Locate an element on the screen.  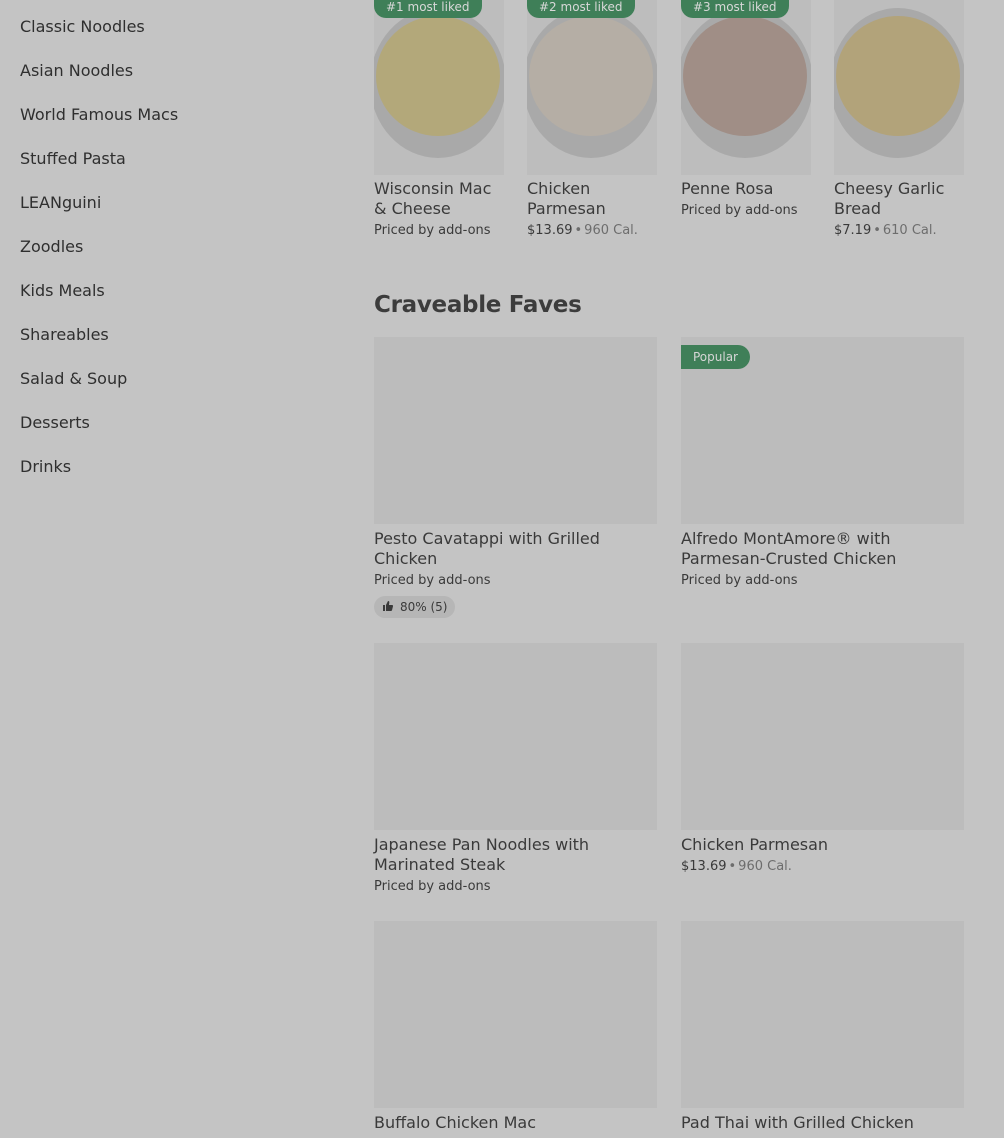
item-title: Buffalo Chicken Mac is located at coordinates (455, 1122).